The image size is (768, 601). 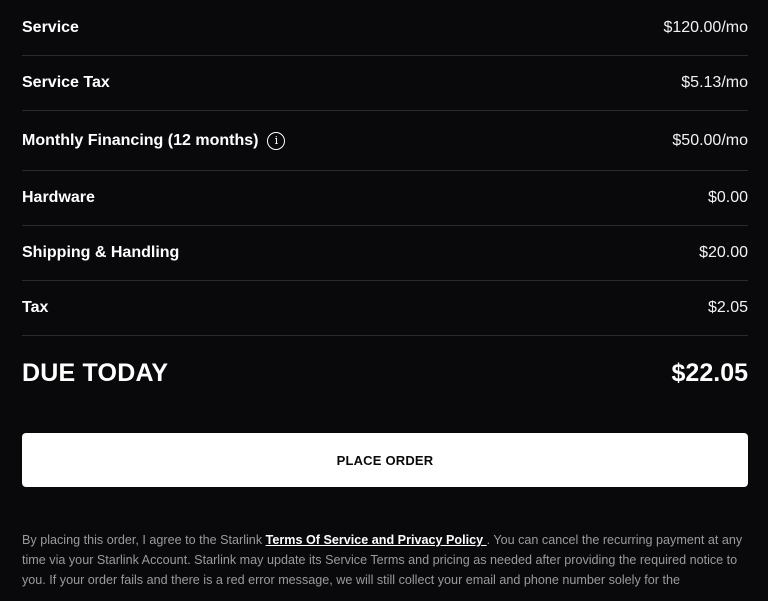 I want to click on summary-row-service: Service $120.00/mo, so click(x=385, y=28).